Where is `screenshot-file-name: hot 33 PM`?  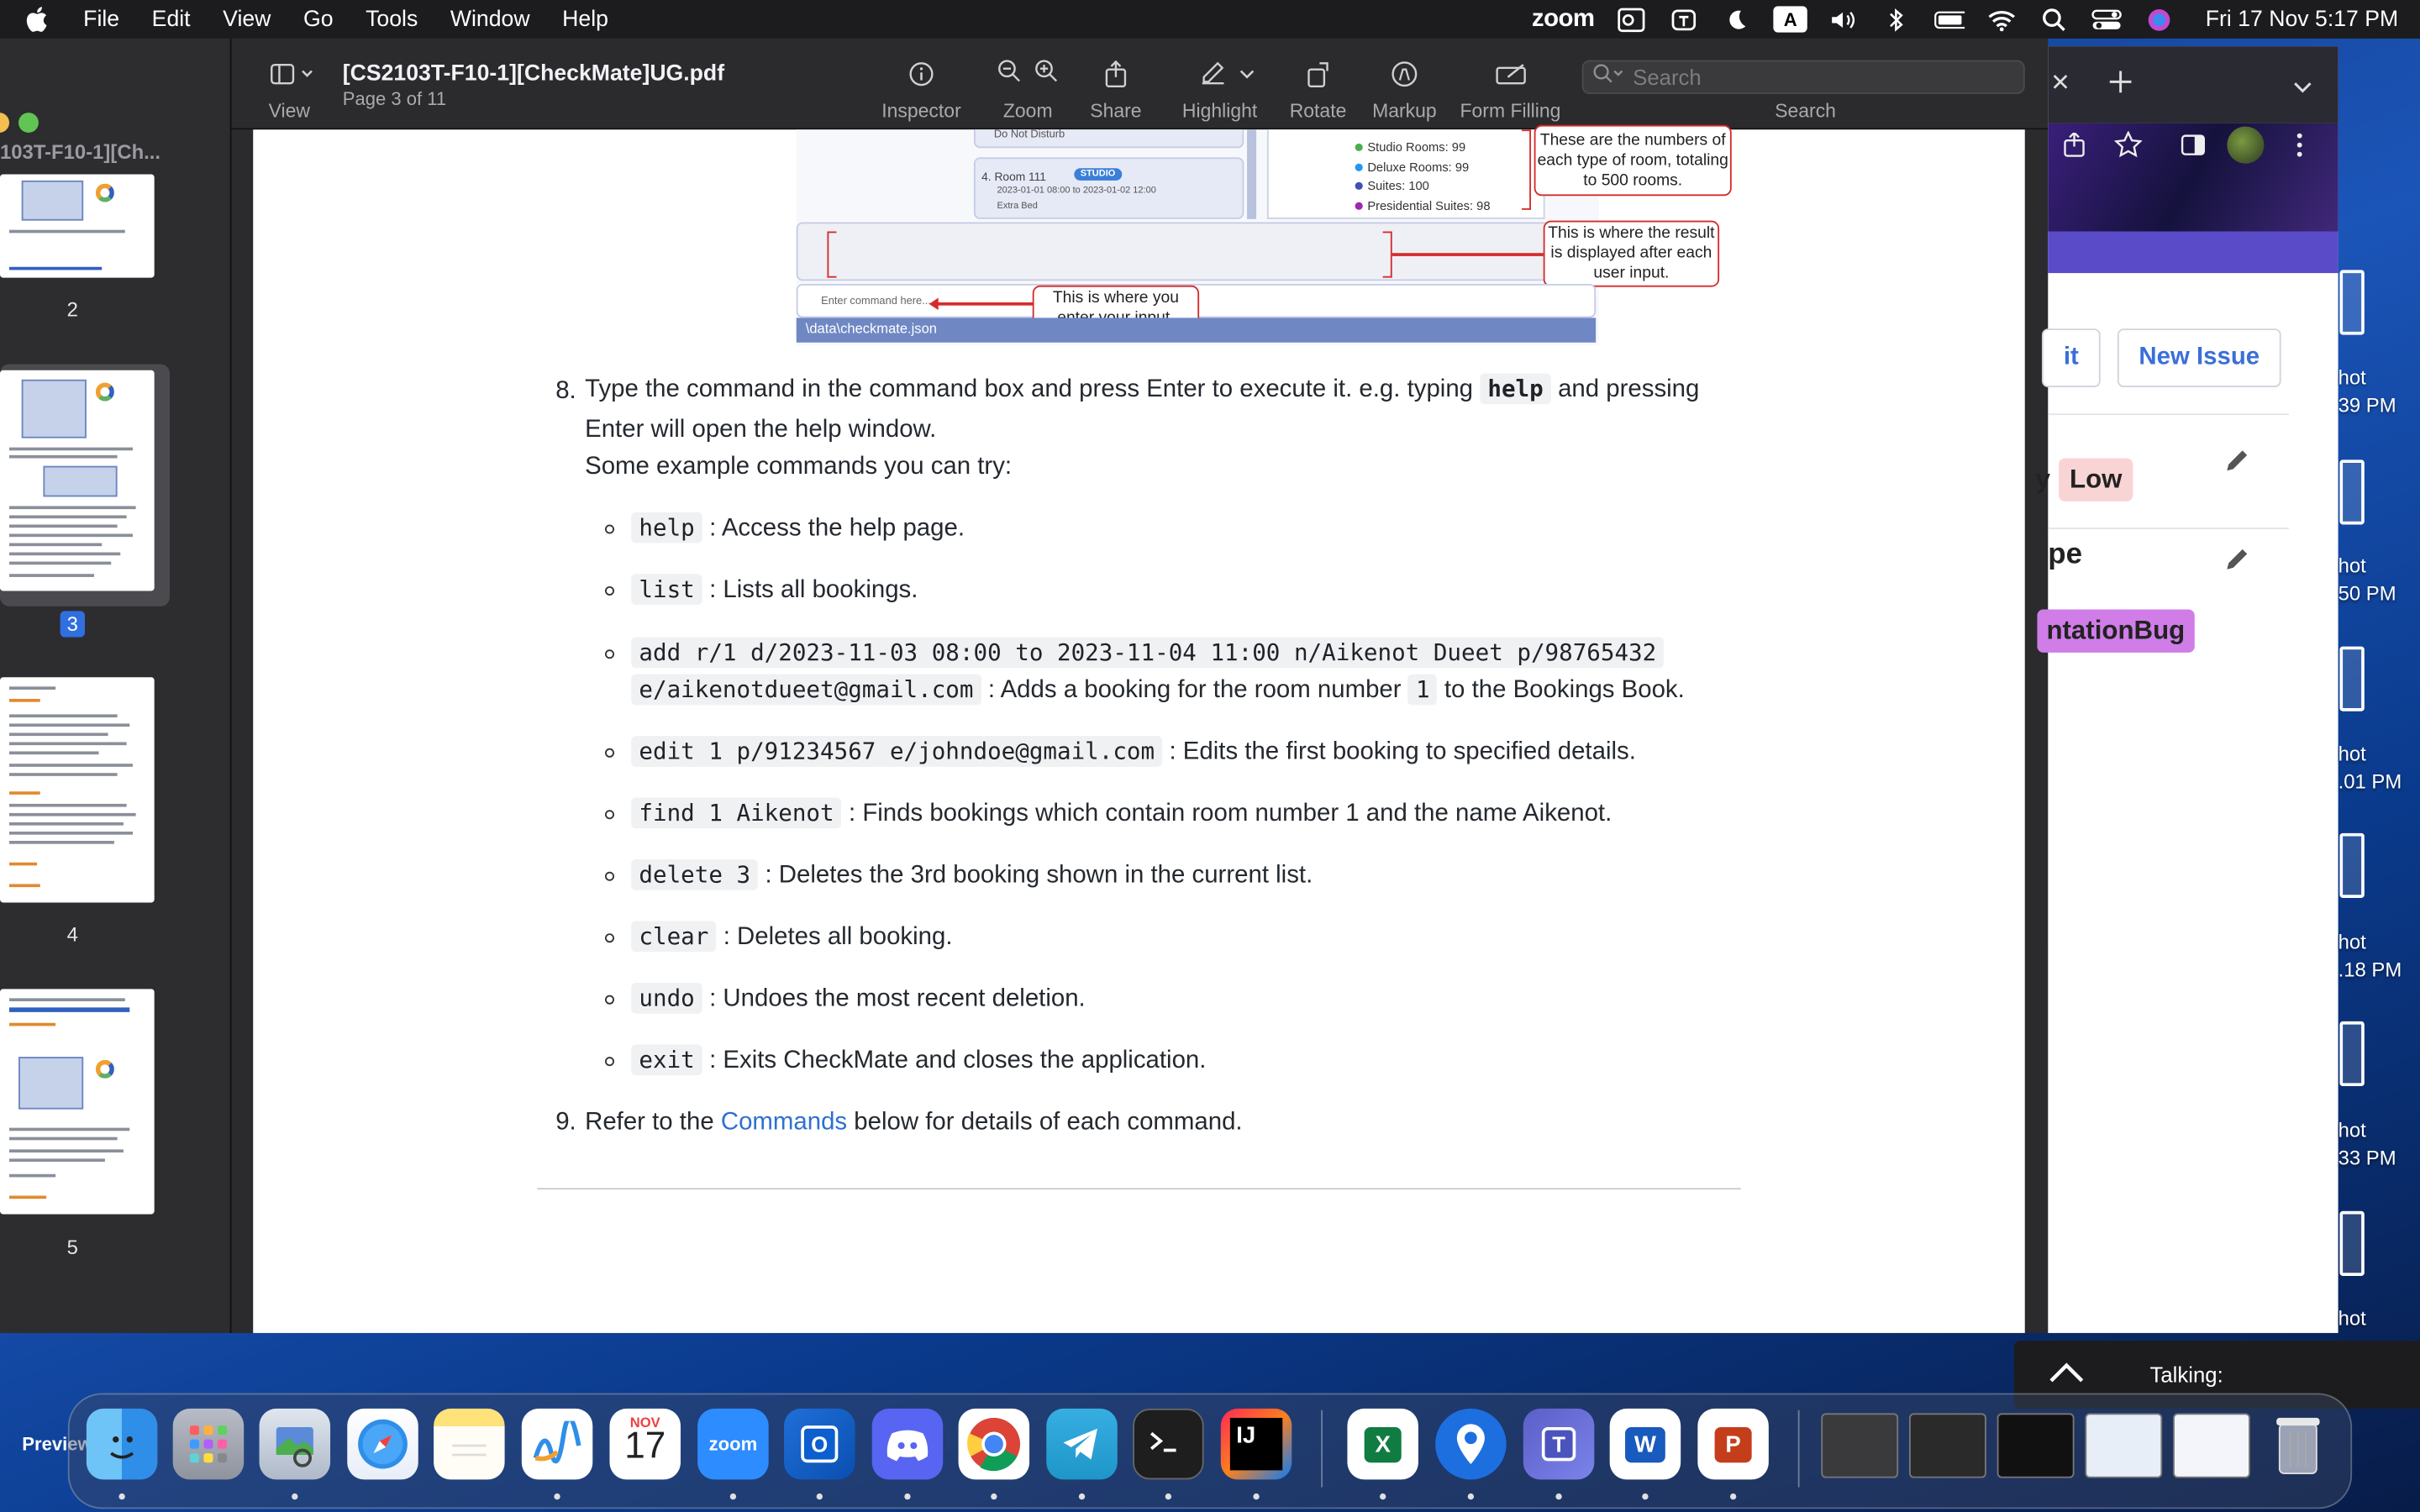
screenshot-file-name: hot 33 PM is located at coordinates (2367, 1145).